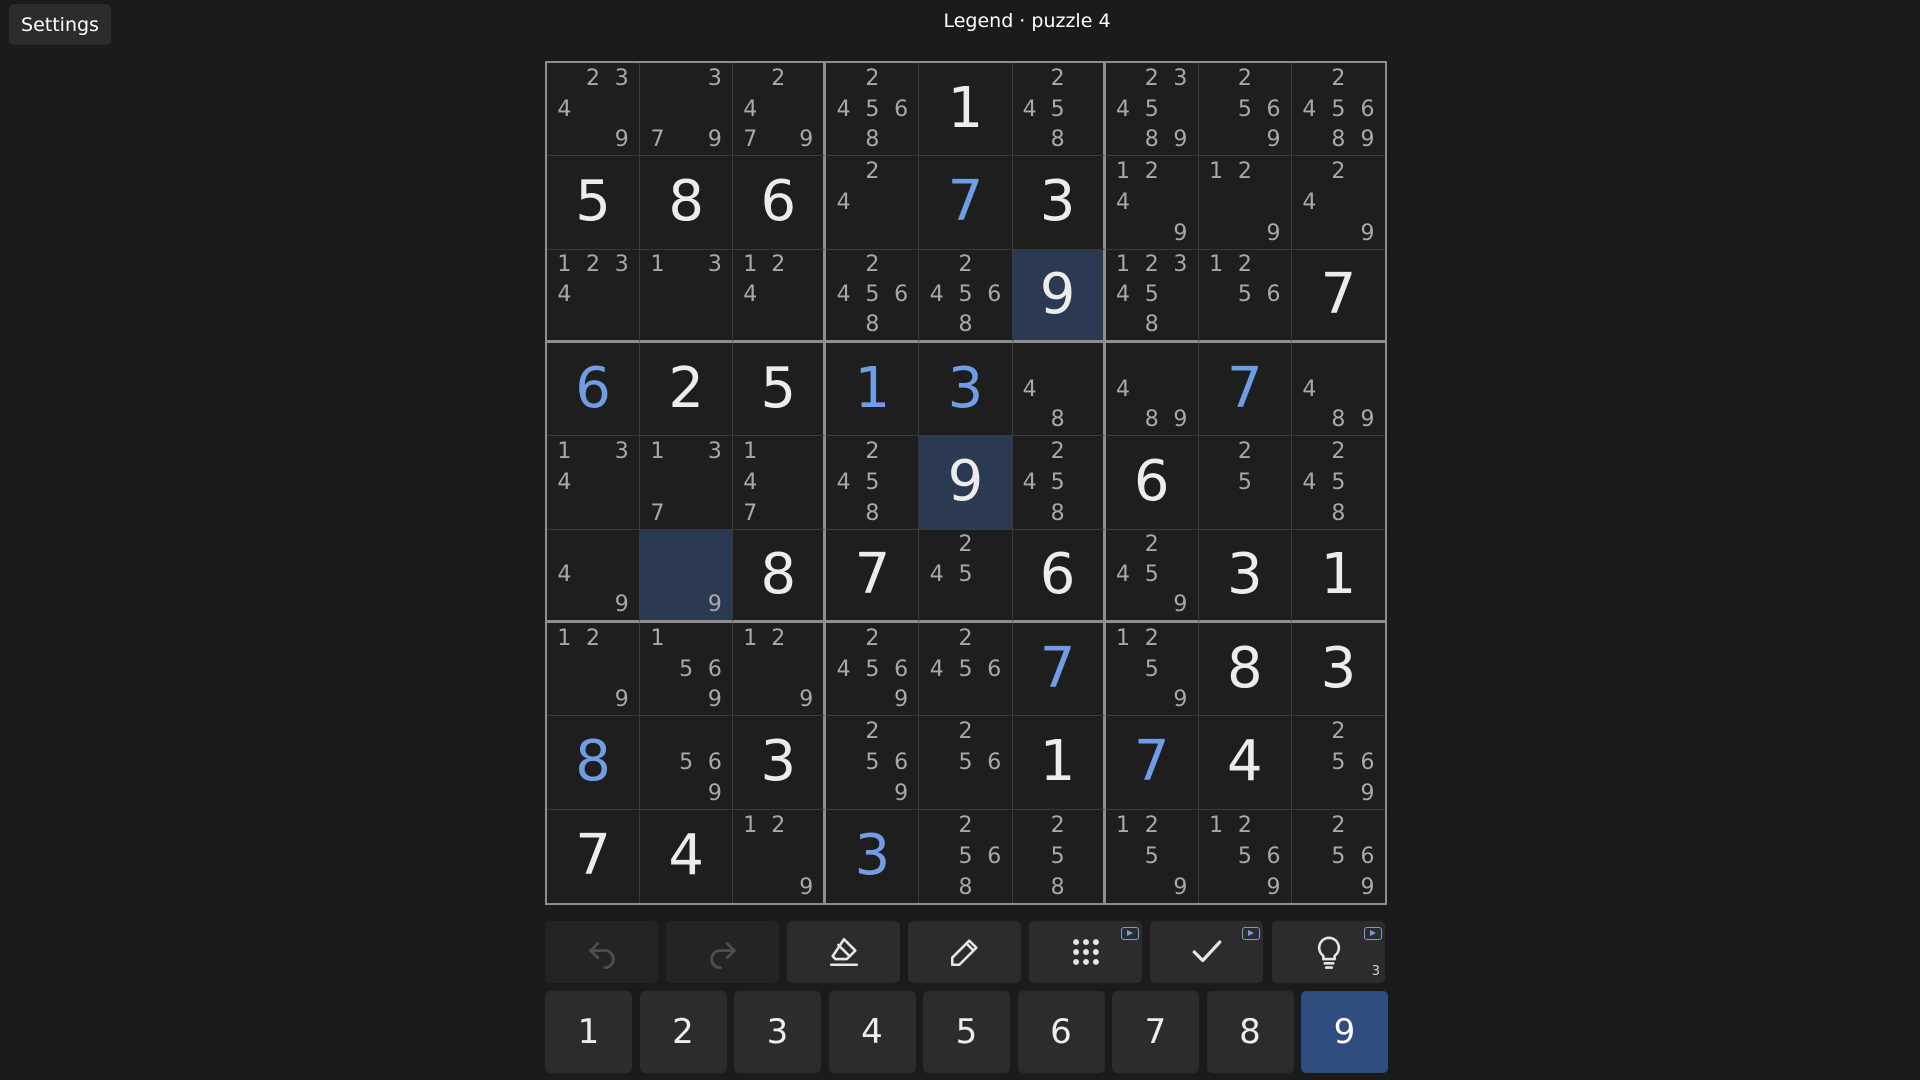 The width and height of the screenshot is (1920, 1080). I want to click on sudoku-cell: 124, so click(780, 296).